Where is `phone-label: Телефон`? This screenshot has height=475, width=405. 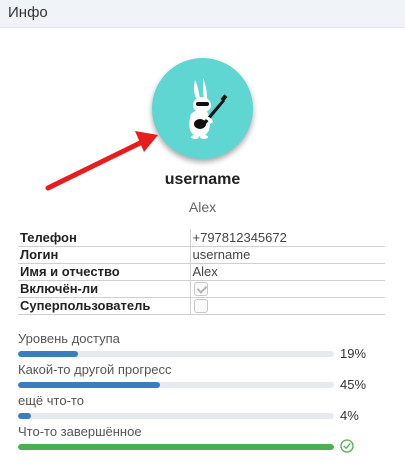 phone-label: Телефон is located at coordinates (104, 238).